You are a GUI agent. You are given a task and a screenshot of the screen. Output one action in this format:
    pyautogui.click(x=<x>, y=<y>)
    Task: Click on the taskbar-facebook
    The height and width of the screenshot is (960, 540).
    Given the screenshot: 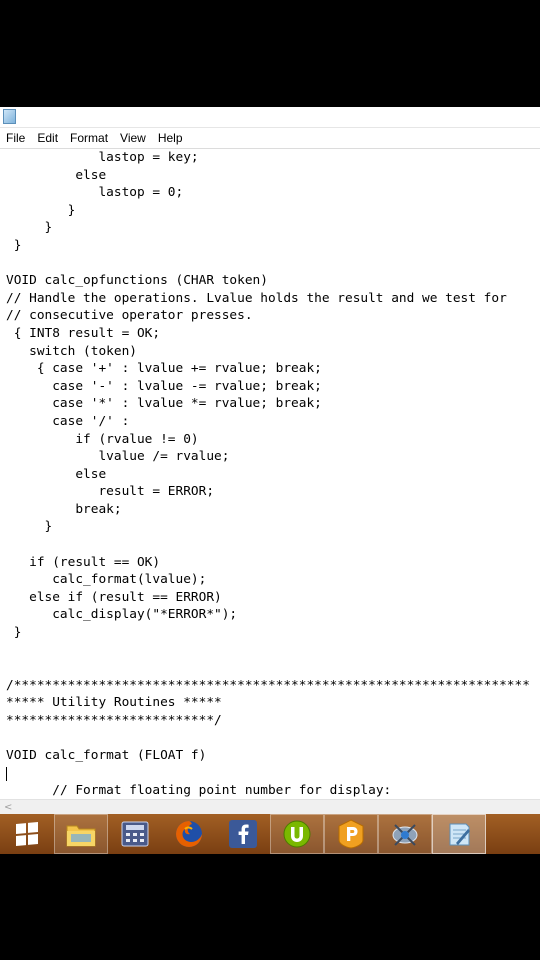 What is the action you would take?
    pyautogui.click(x=243, y=834)
    